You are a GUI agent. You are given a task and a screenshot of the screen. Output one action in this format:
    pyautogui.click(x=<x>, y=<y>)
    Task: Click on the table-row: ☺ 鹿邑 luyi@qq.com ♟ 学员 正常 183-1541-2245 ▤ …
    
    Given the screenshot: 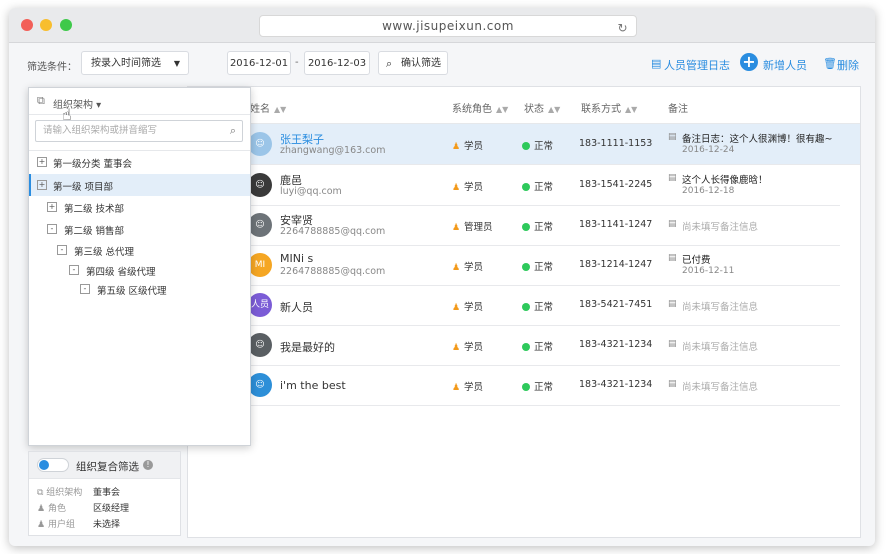 What is the action you would take?
    pyautogui.click(x=514, y=185)
    